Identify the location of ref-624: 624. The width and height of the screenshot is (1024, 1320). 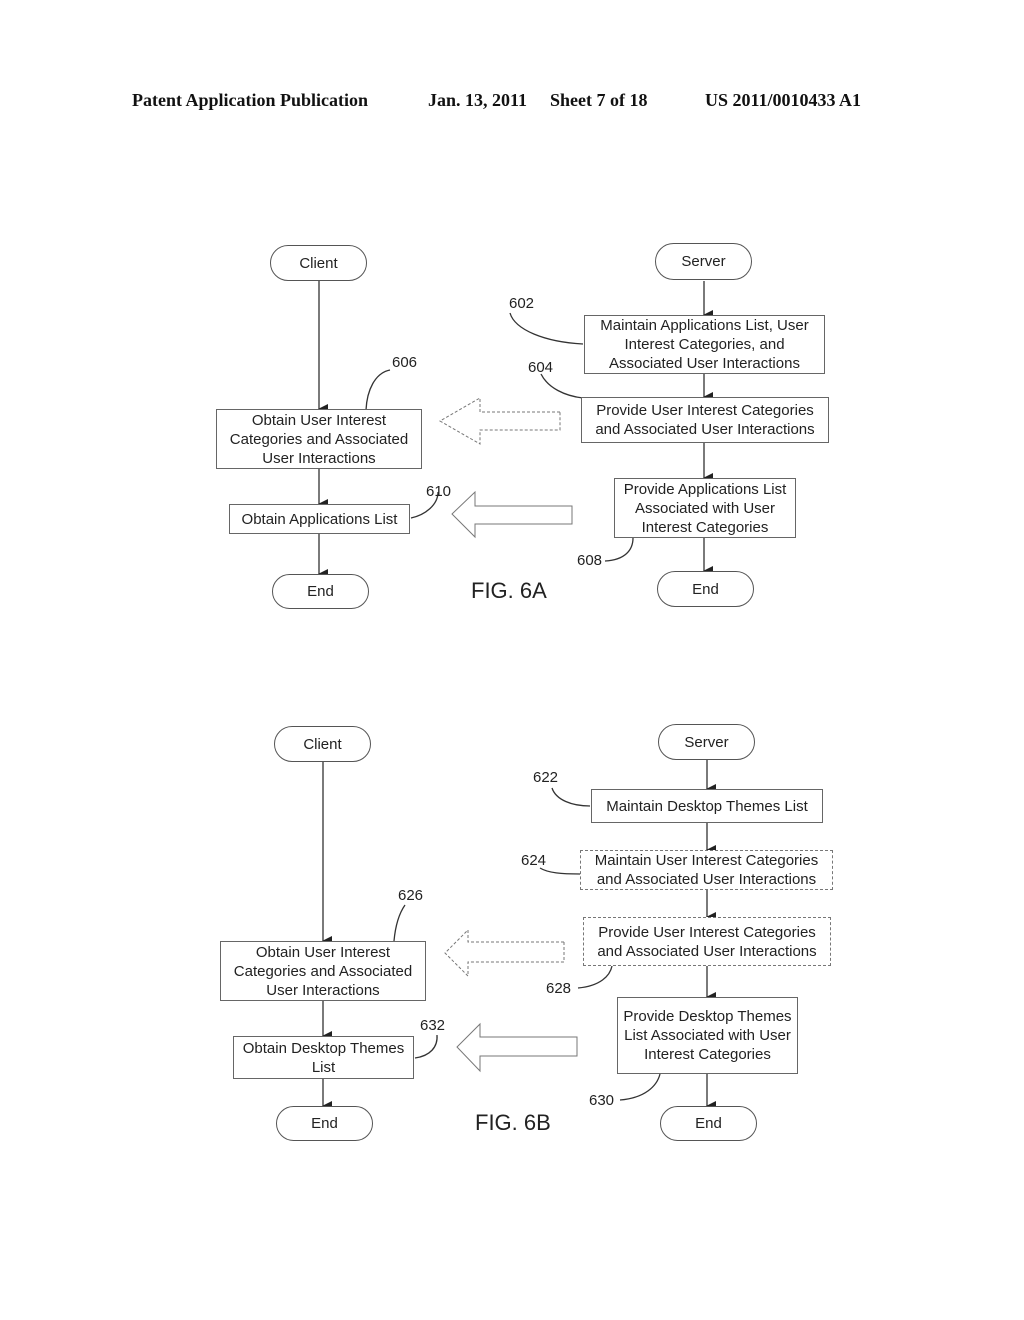
(534, 860).